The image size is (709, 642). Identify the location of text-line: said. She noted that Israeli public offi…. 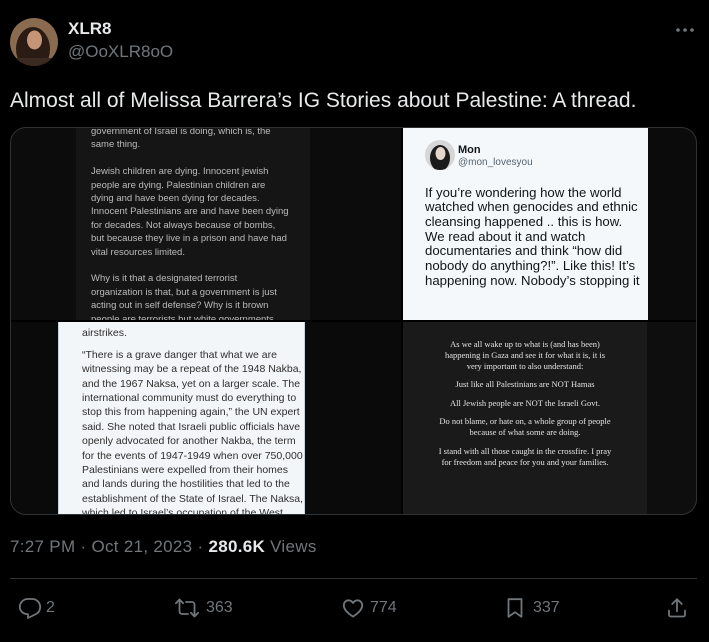
(191, 426).